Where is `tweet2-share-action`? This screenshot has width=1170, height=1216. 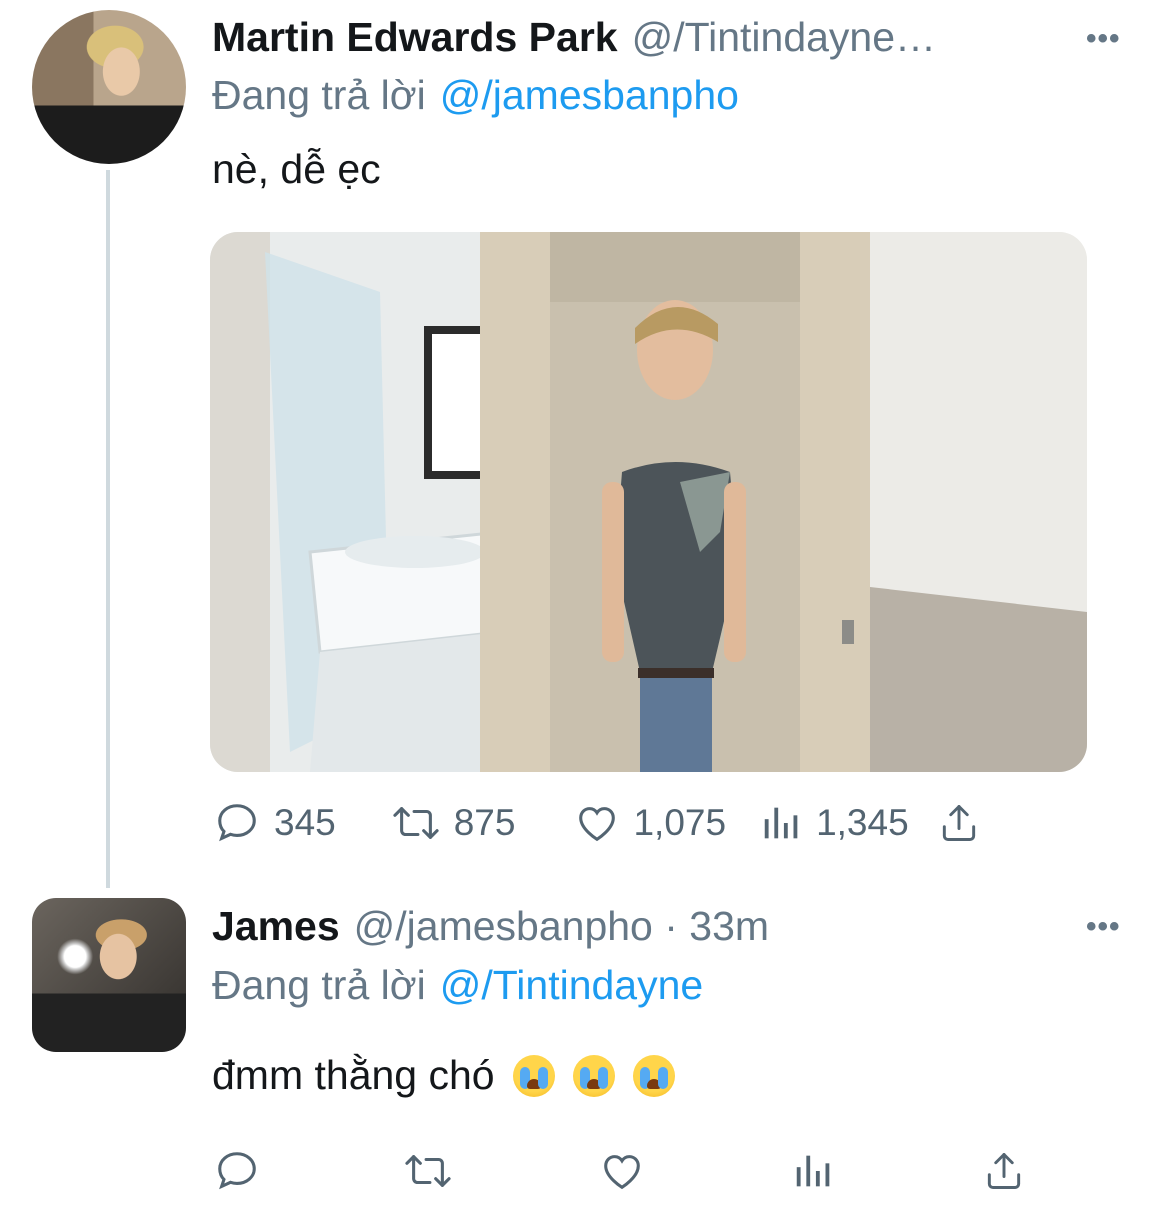
tweet2-share-action is located at coordinates (1004, 1173).